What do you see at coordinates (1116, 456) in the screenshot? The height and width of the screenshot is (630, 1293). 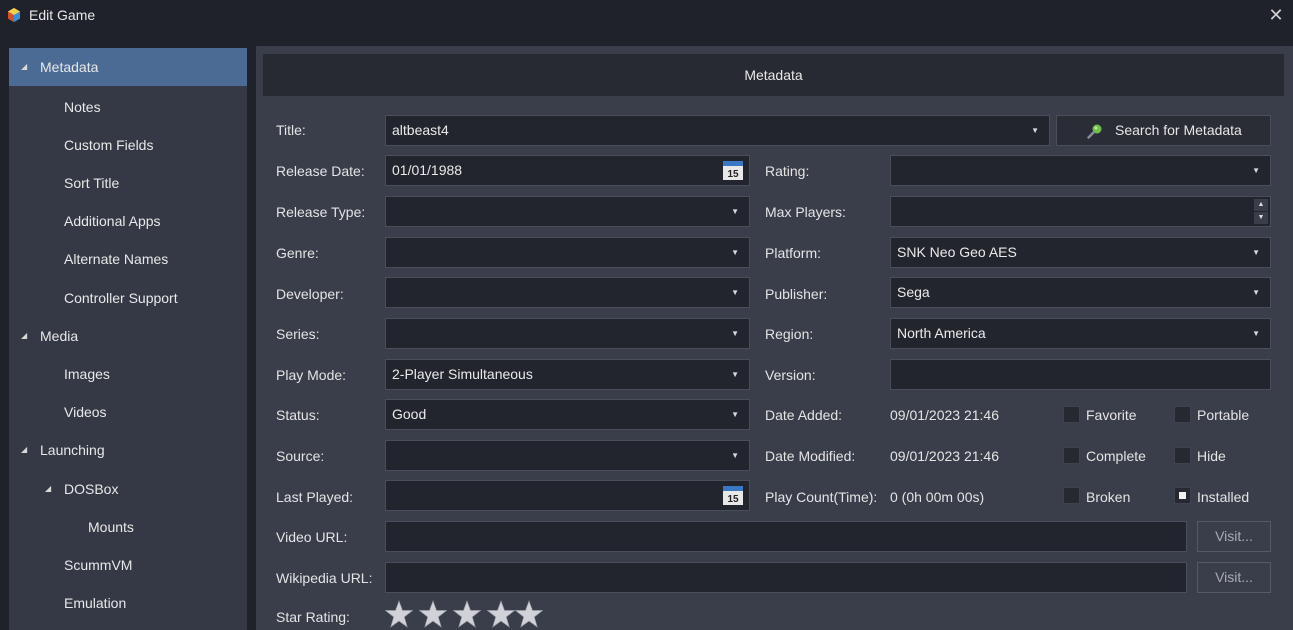 I see `complete-label: Complete` at bounding box center [1116, 456].